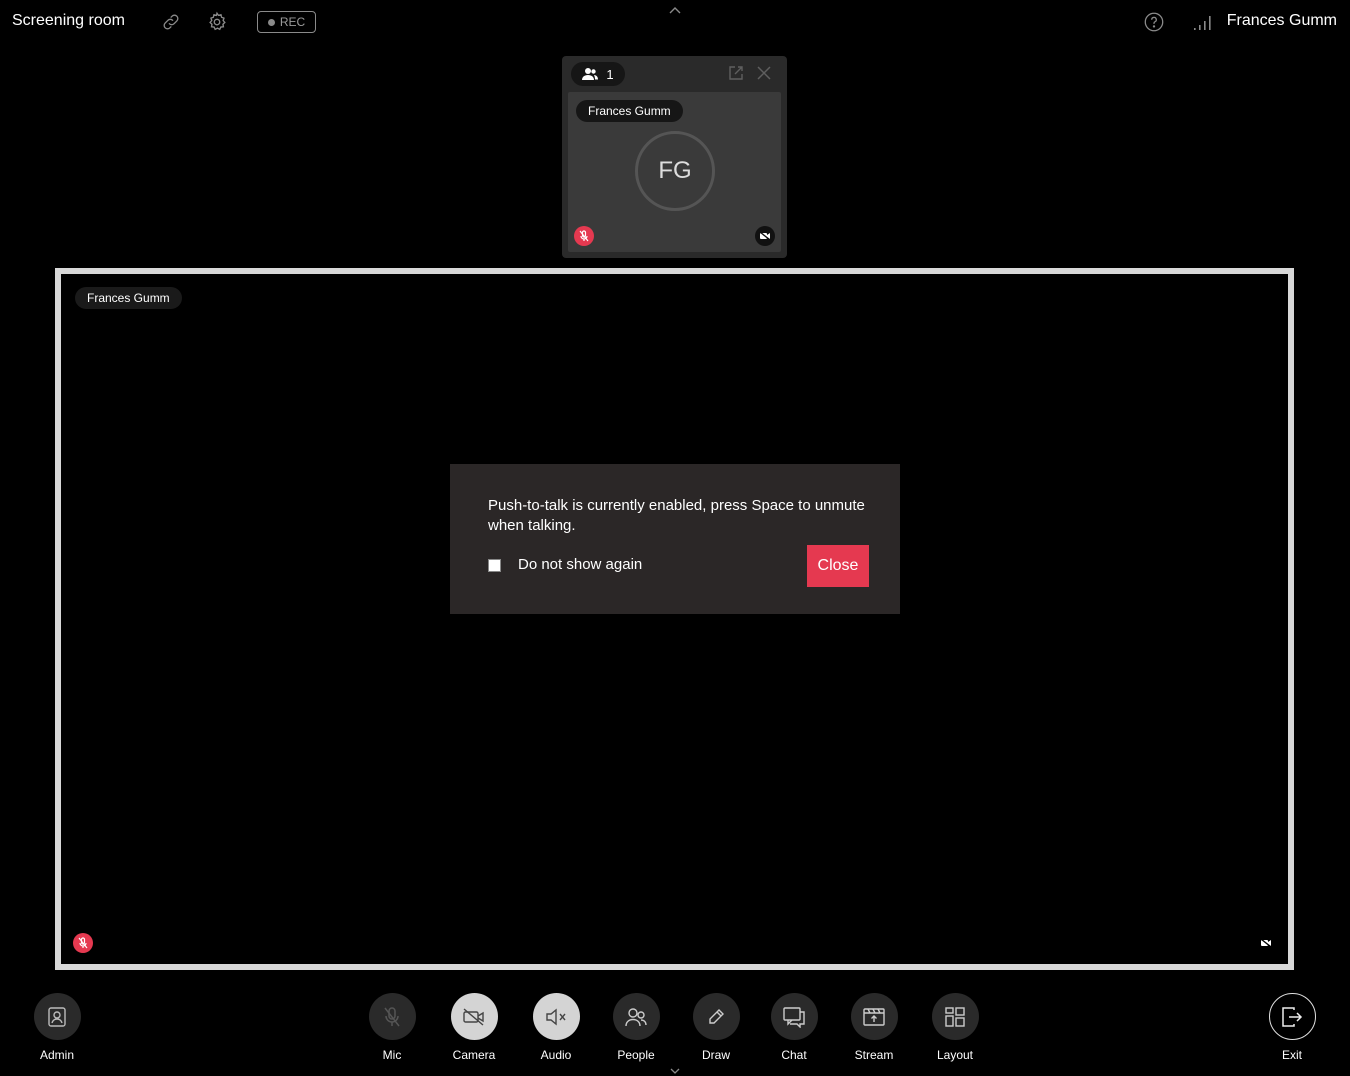 This screenshot has height=1076, width=1350. What do you see at coordinates (1282, 21) in the screenshot?
I see `current-user-name: Frances Gumm` at bounding box center [1282, 21].